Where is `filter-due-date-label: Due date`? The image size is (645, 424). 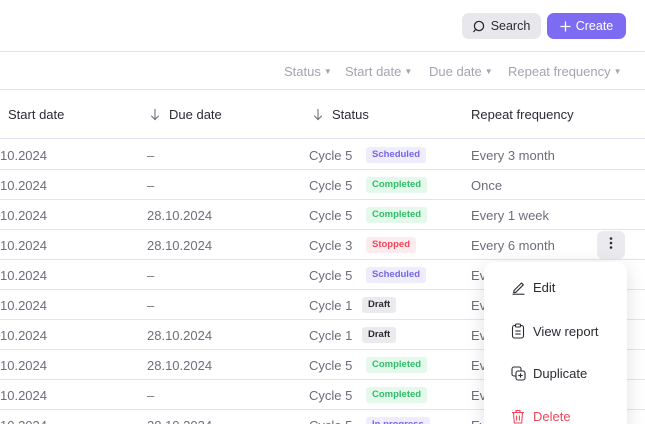 filter-due-date-label: Due date is located at coordinates (455, 71).